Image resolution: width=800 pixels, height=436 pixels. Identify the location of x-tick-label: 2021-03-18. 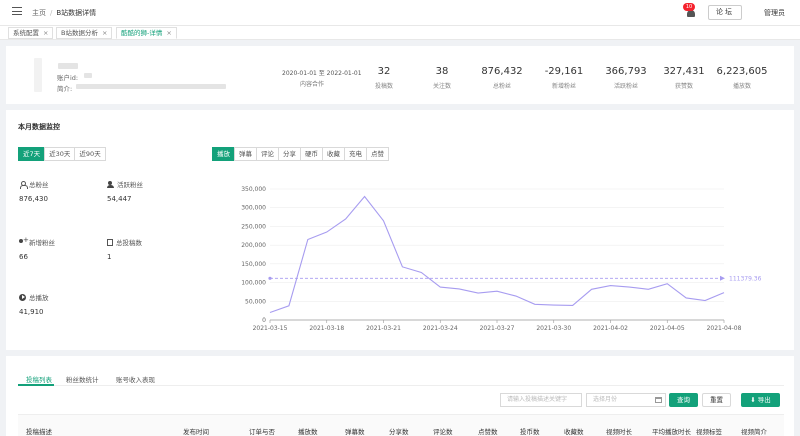
(326, 328).